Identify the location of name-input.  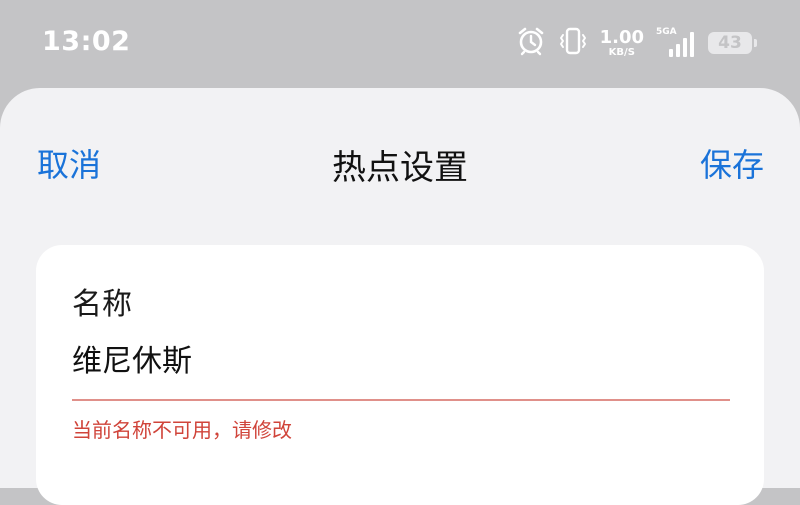
(400, 358).